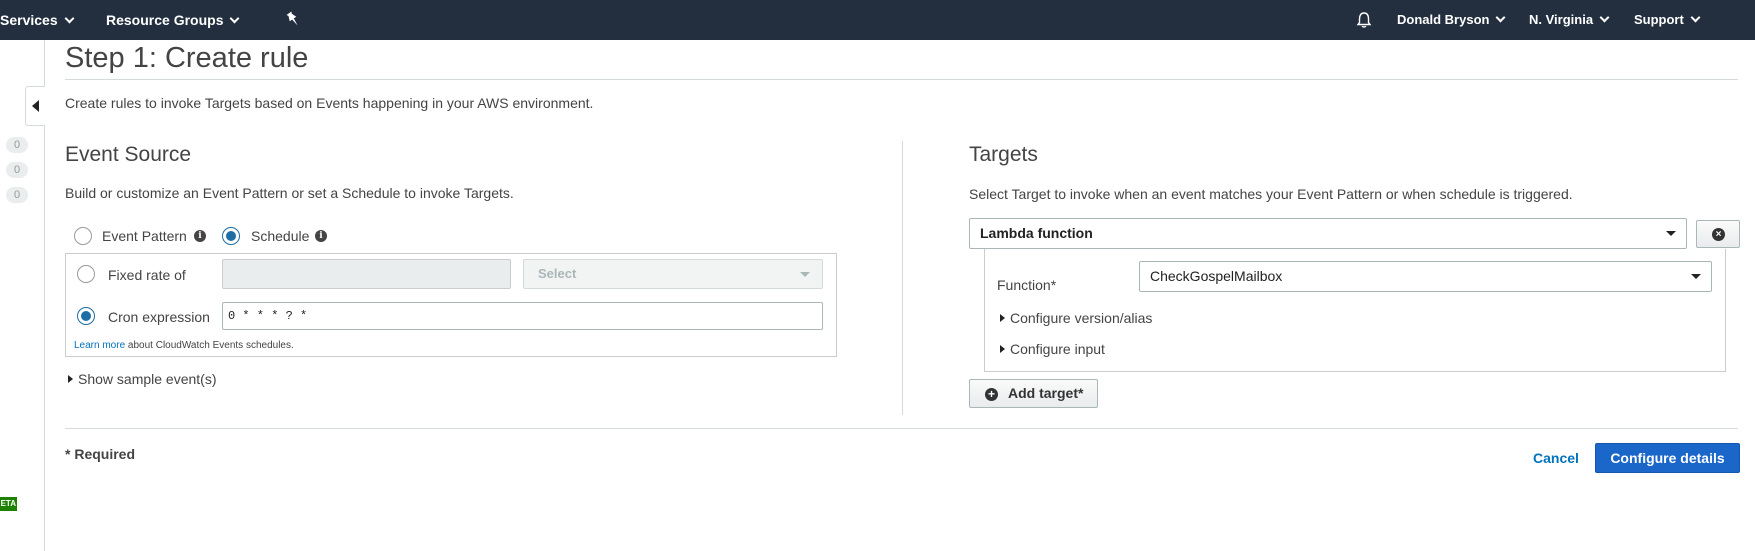  What do you see at coordinates (86, 316) in the screenshot?
I see `cron-expression-radio` at bounding box center [86, 316].